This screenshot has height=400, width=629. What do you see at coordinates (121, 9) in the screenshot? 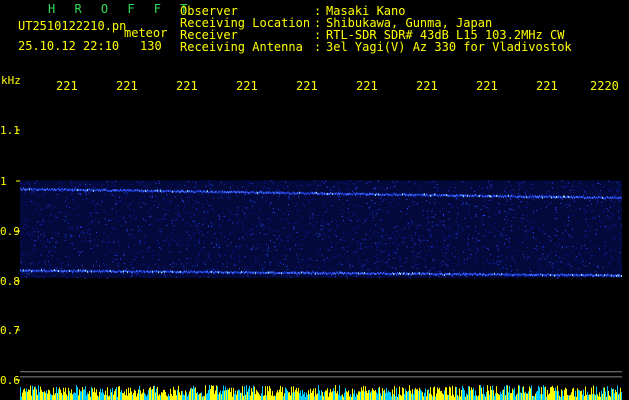
I see `hrofft-logo: H R O F F T` at bounding box center [121, 9].